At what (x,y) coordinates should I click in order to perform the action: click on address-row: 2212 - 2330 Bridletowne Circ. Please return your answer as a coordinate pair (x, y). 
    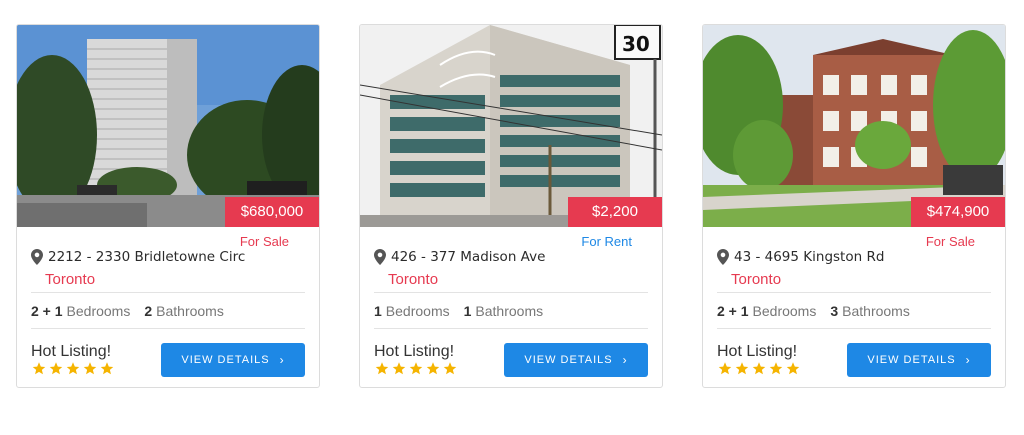
    Looking at the image, I should click on (138, 257).